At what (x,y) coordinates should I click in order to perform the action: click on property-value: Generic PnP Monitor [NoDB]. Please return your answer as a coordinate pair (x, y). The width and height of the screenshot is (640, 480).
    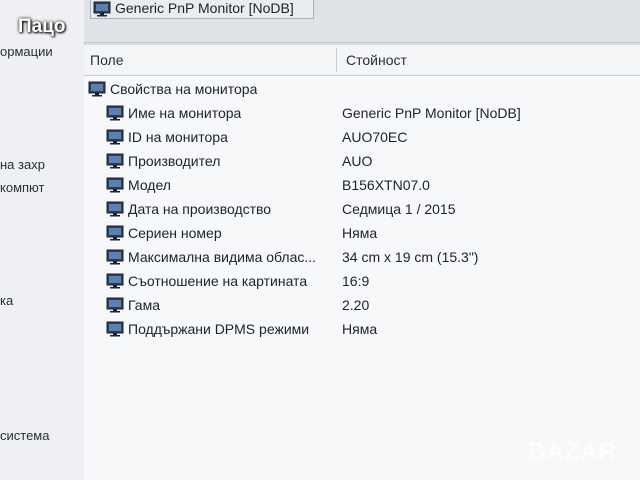
    Looking at the image, I should click on (431, 113).